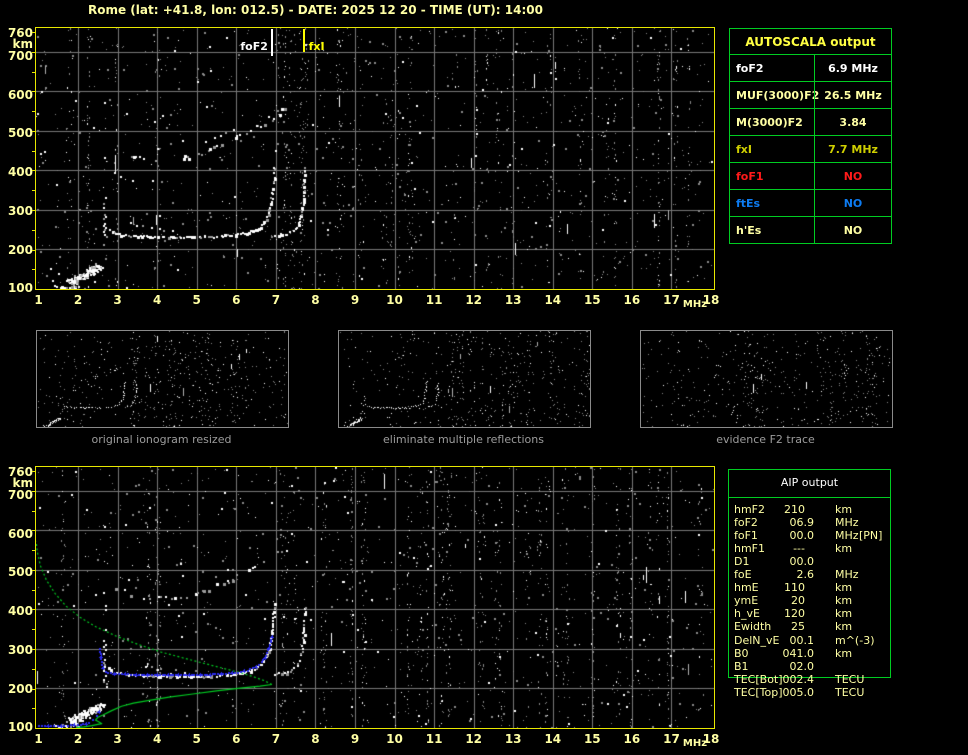 The height and width of the screenshot is (755, 968). I want to click on x-tick-label: 8, so click(315, 739).